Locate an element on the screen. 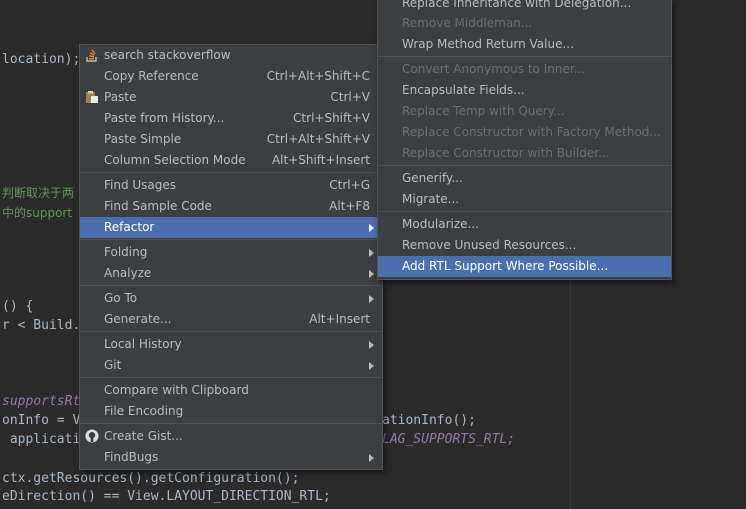 The width and height of the screenshot is (746, 509). menu-item-label: Find Sample Code is located at coordinates (158, 206).